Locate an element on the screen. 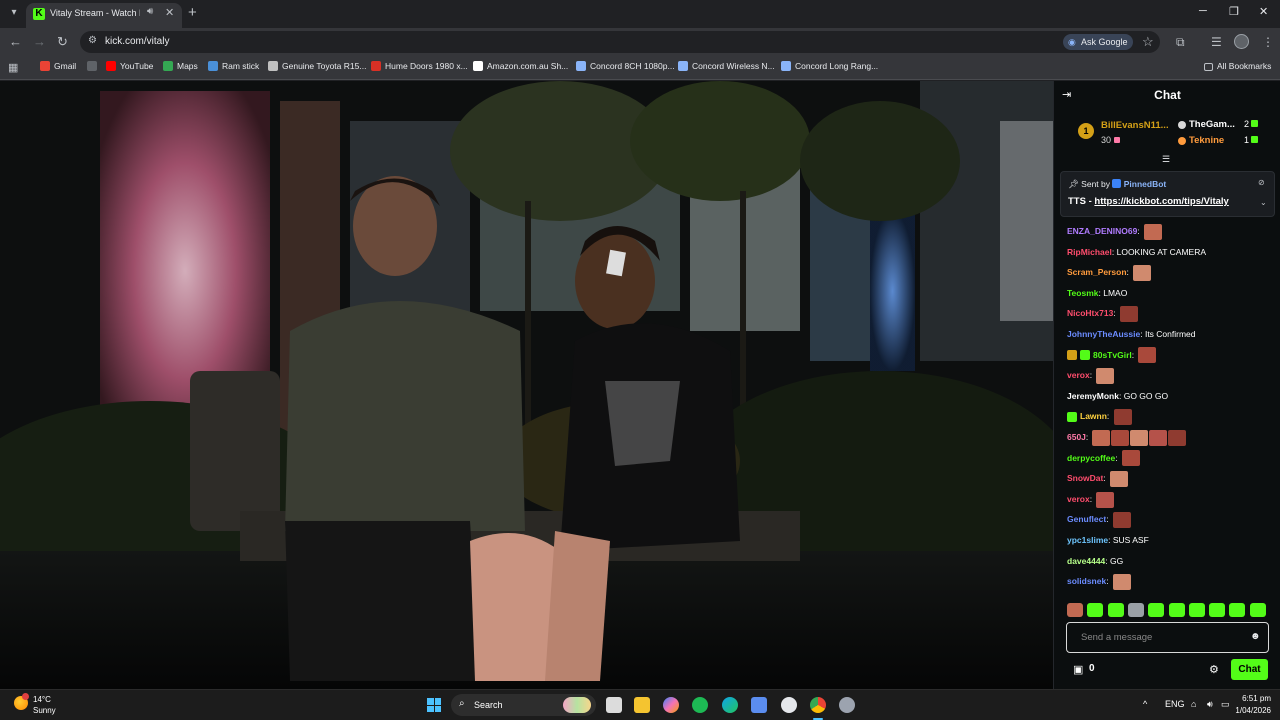 The image size is (1280, 720). site-info-icon: ⚙ is located at coordinates (92, 40).